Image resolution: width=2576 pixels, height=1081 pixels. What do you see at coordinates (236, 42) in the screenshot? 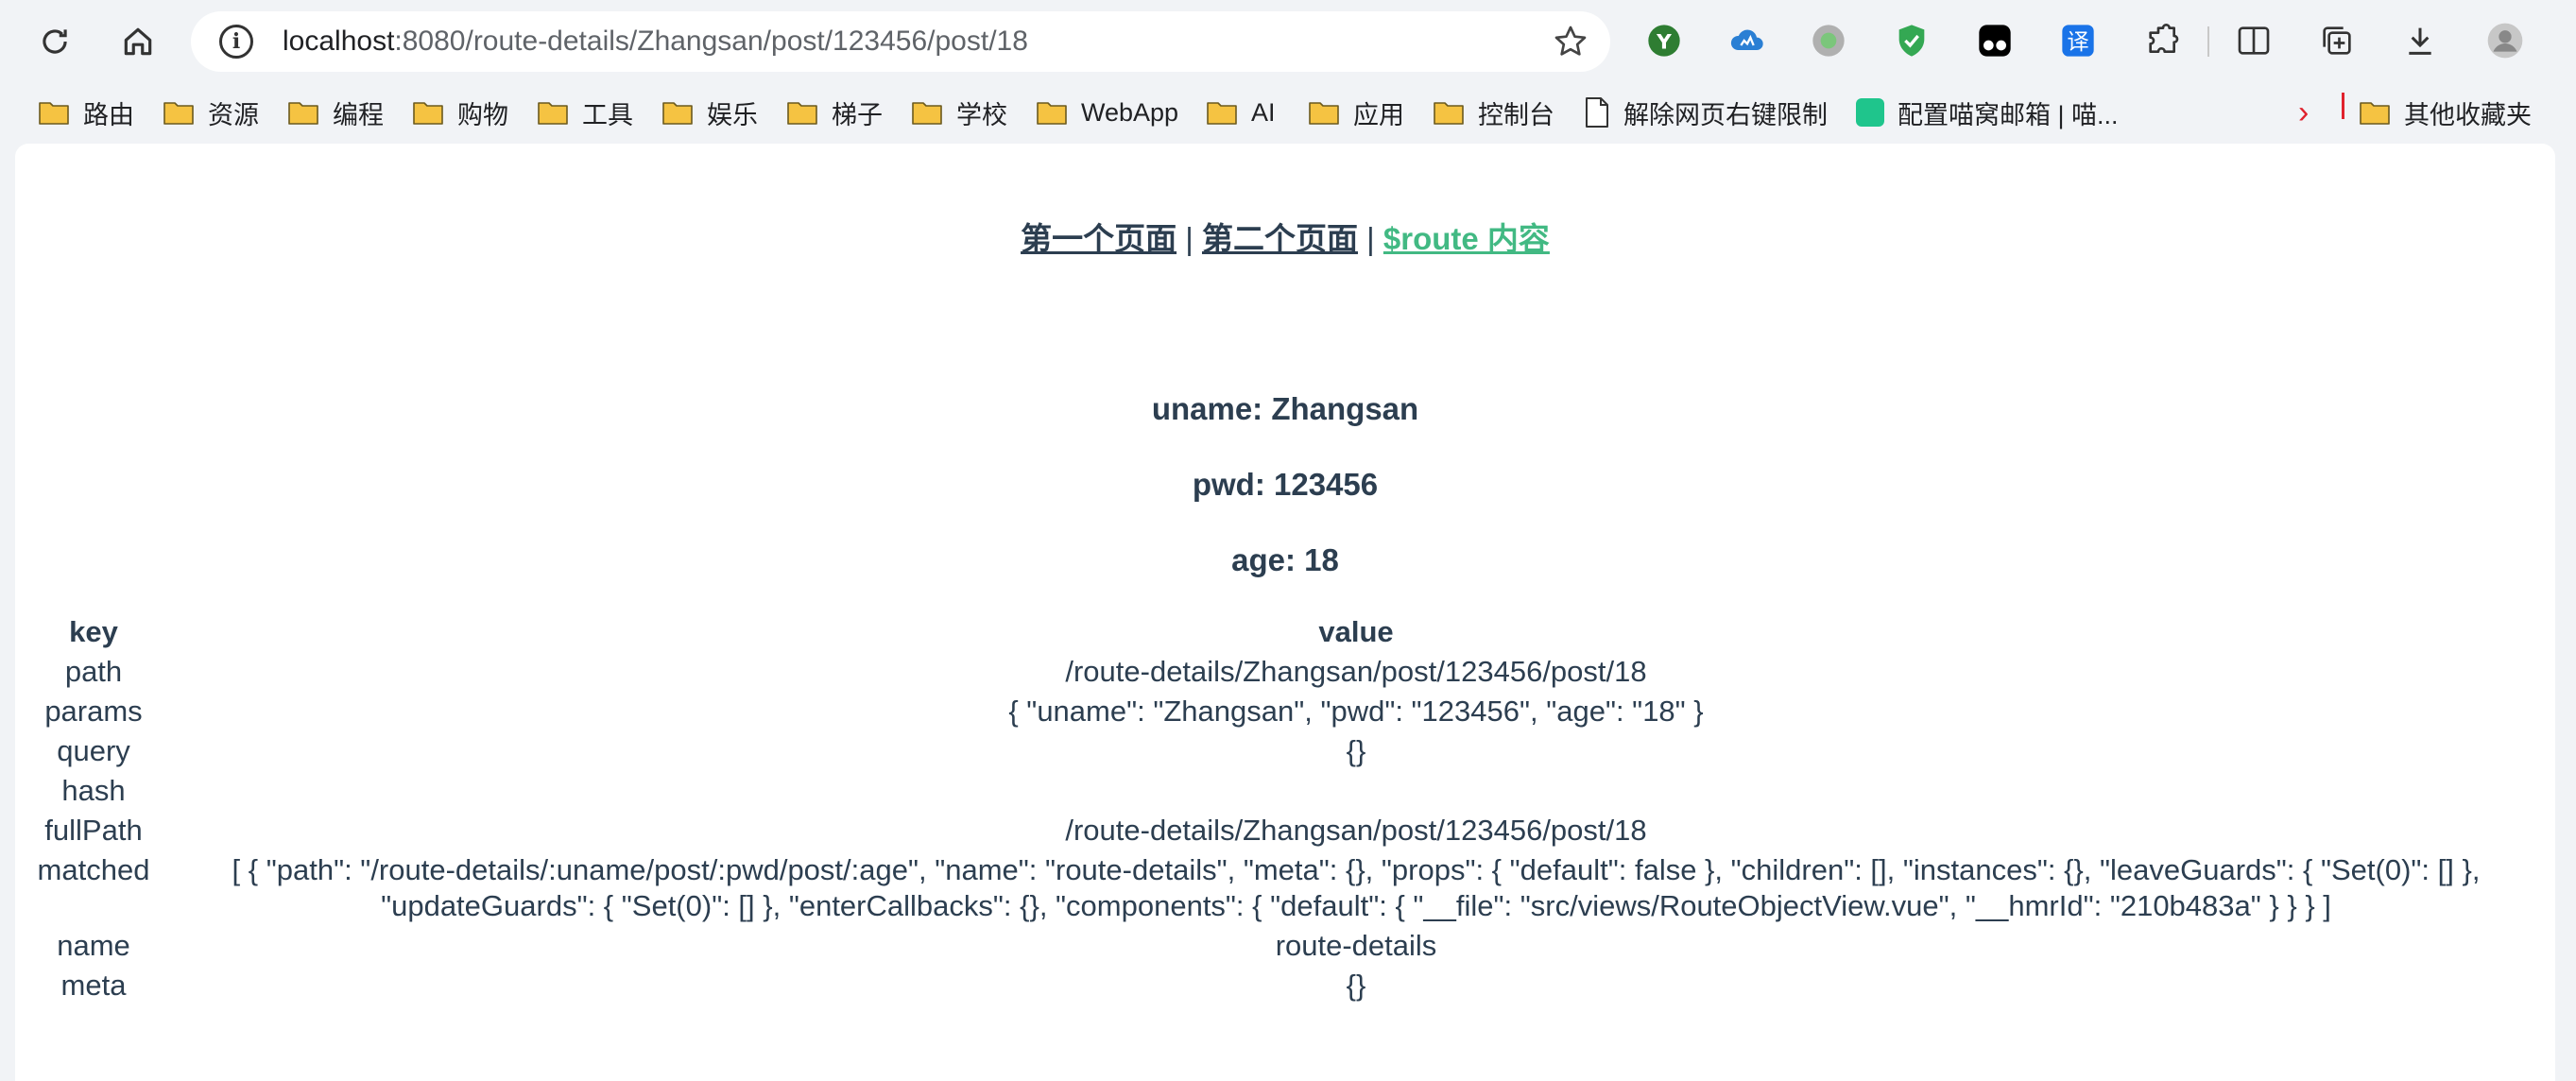
I see `site-info-icon: i` at bounding box center [236, 42].